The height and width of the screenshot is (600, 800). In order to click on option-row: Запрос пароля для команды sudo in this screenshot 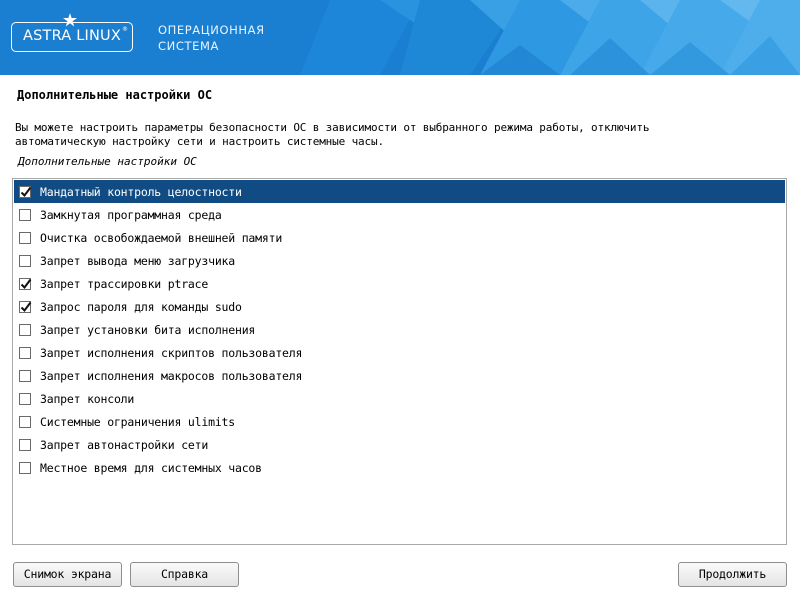, I will do `click(399, 306)`.